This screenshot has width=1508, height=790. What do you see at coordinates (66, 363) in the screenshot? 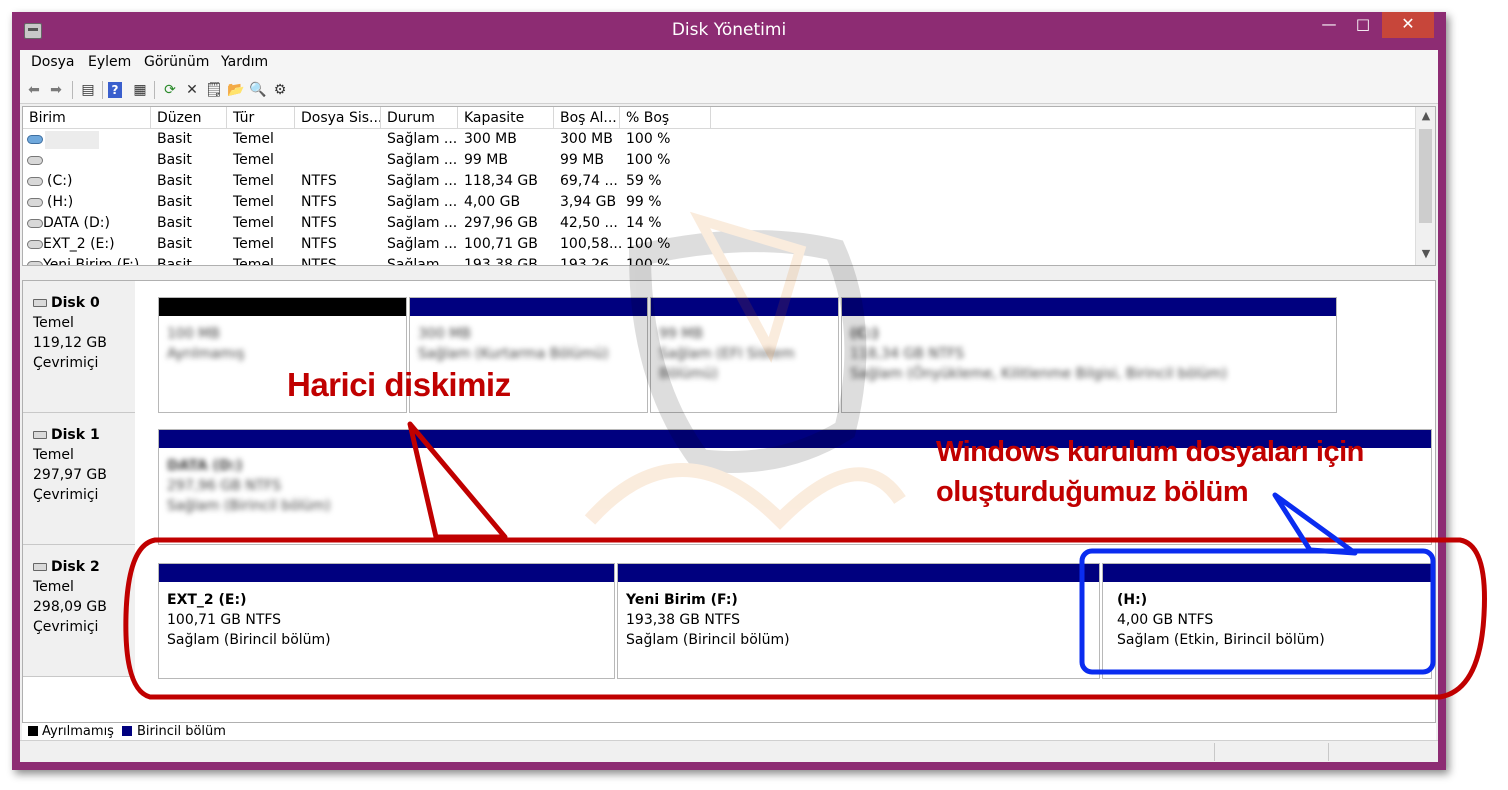
I see `disk-0-status: Çevrimiçi` at bounding box center [66, 363].